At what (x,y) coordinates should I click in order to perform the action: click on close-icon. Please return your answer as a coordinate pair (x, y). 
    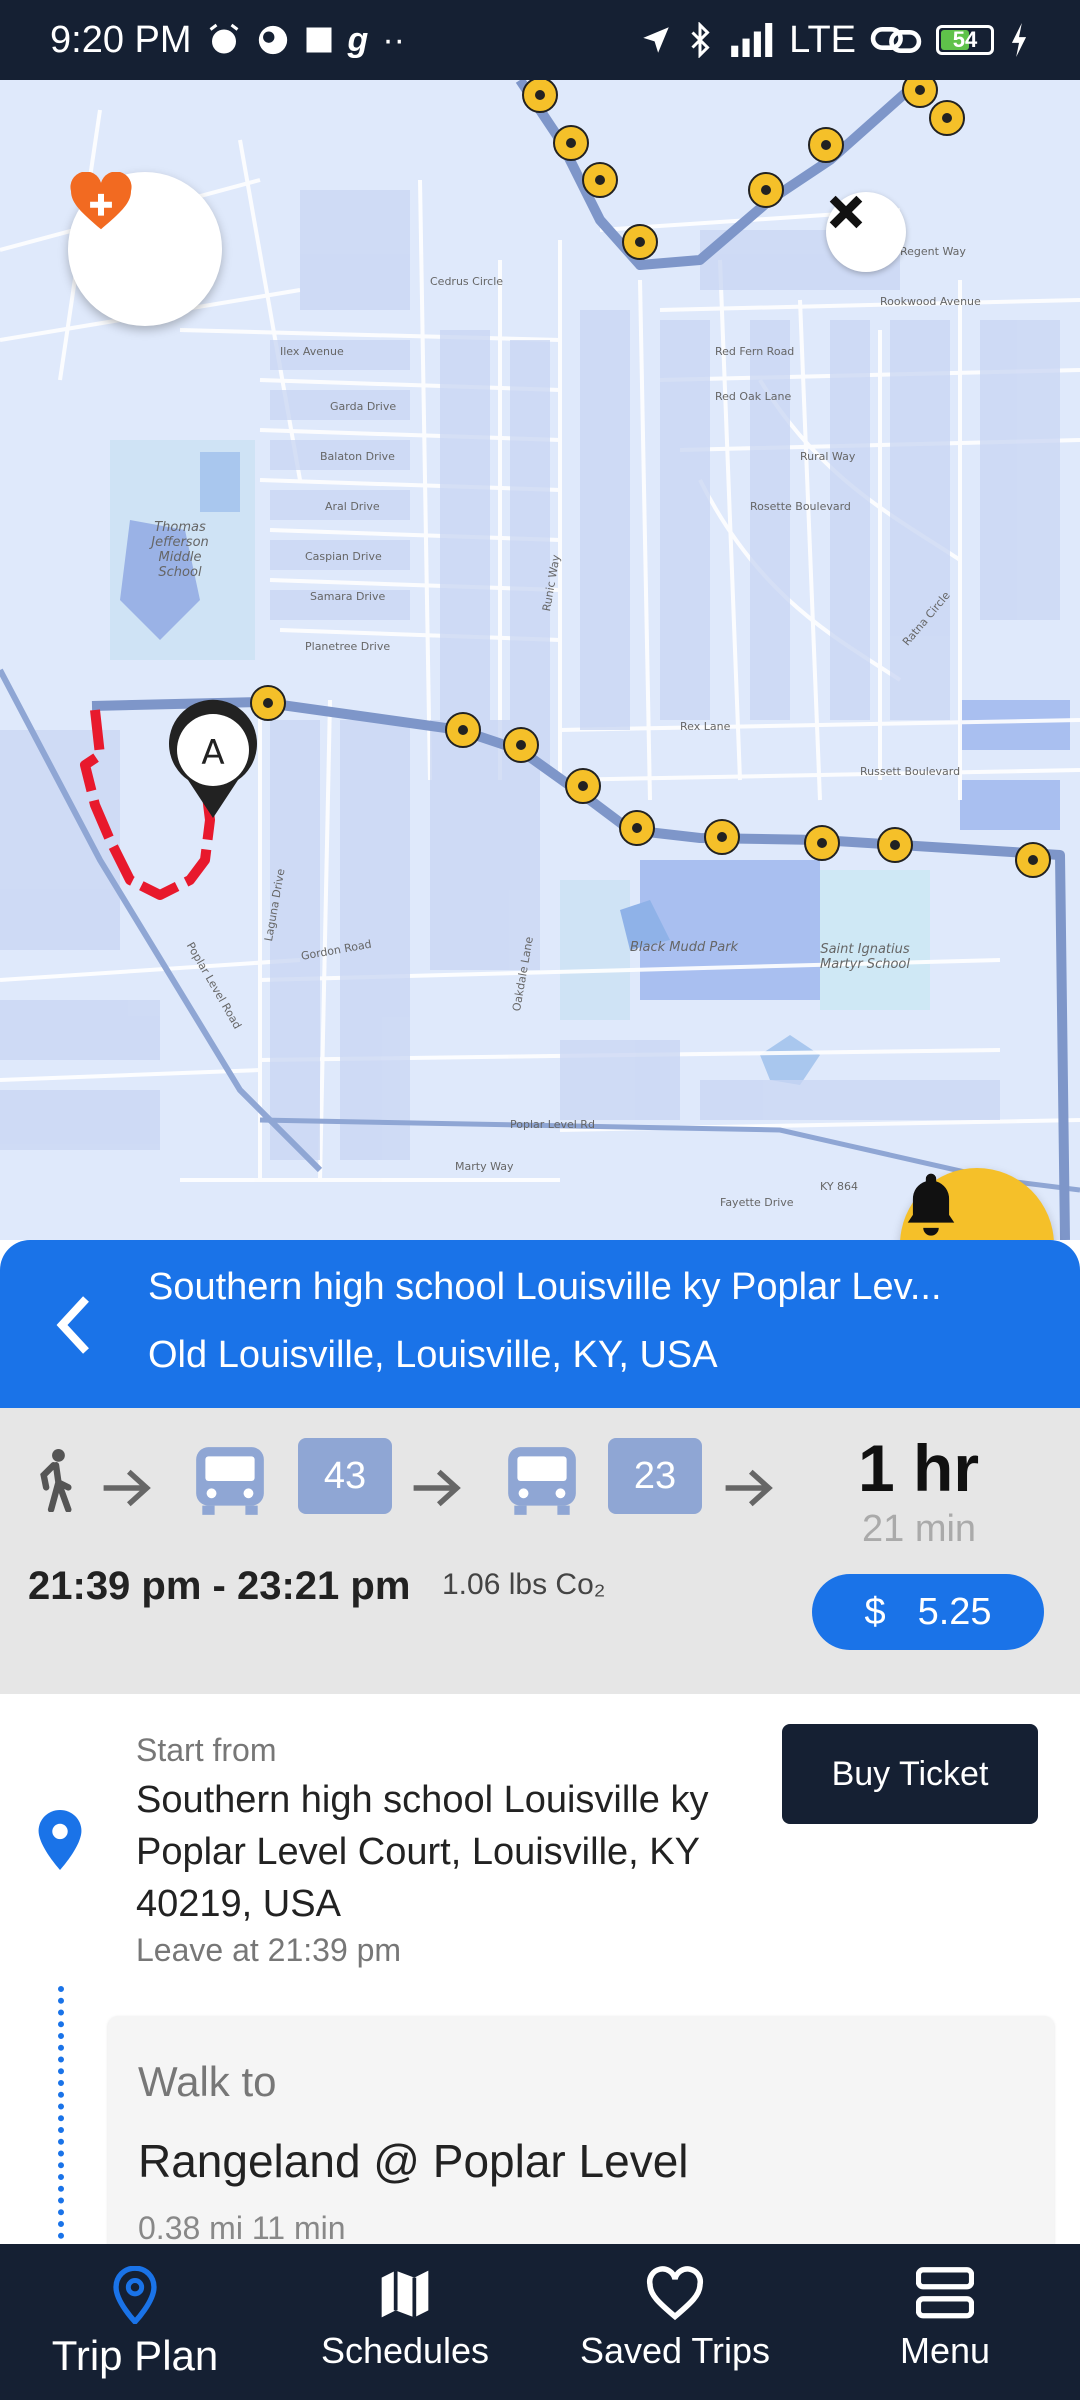
    Looking at the image, I should click on (846, 212).